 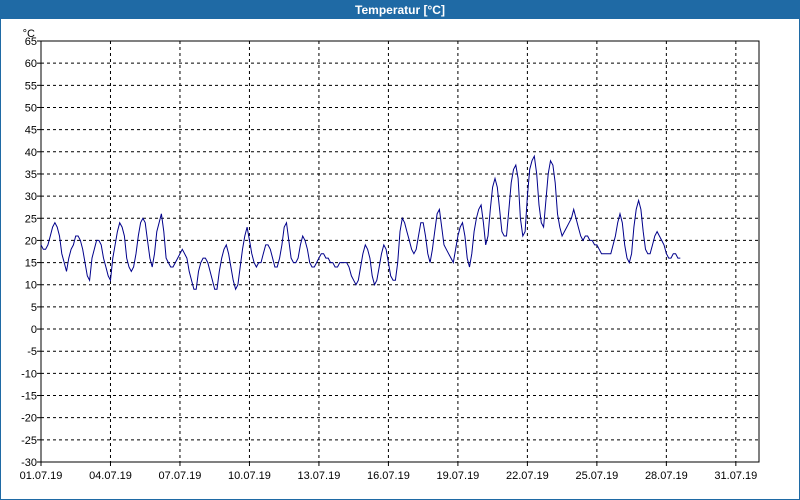 I want to click on y-tick-label: 45, so click(x=31, y=131).